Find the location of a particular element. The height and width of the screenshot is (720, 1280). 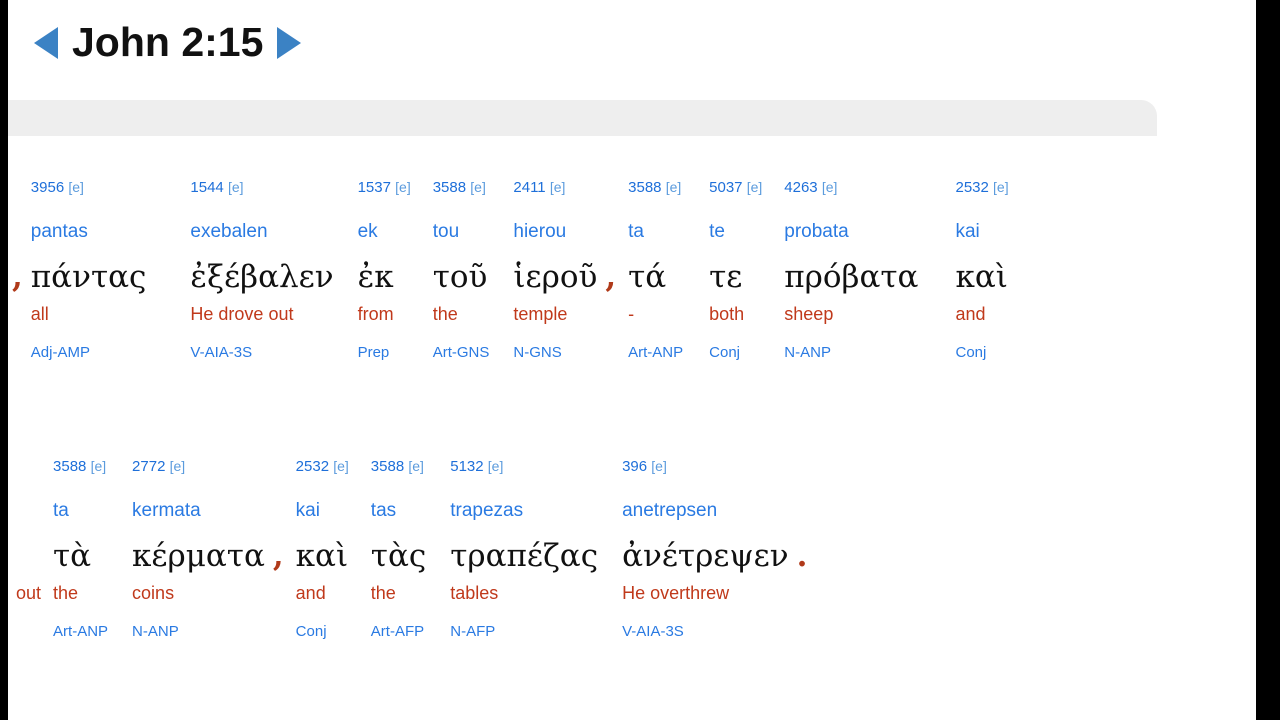

interlinear-word: 3588 [e] ta τά - Art-ANP is located at coordinates (655, 270).